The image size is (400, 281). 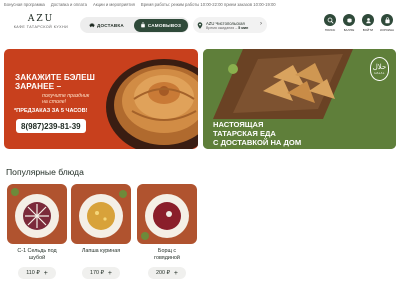 I want to click on car-icon, so click(x=92, y=25).